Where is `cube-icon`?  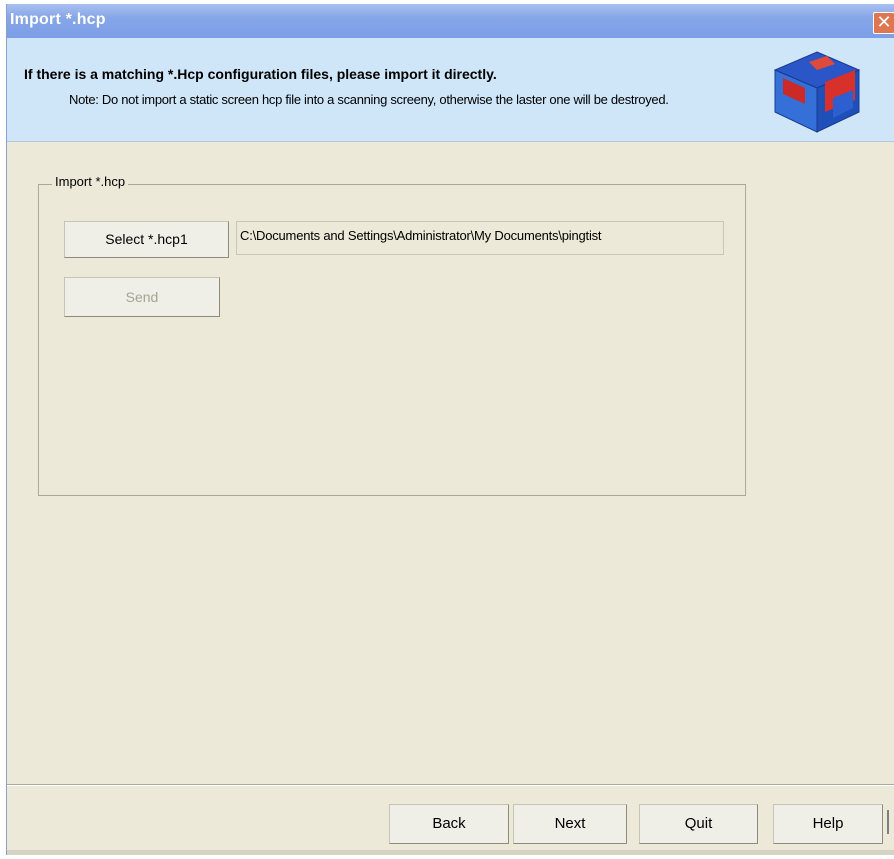
cube-icon is located at coordinates (817, 92).